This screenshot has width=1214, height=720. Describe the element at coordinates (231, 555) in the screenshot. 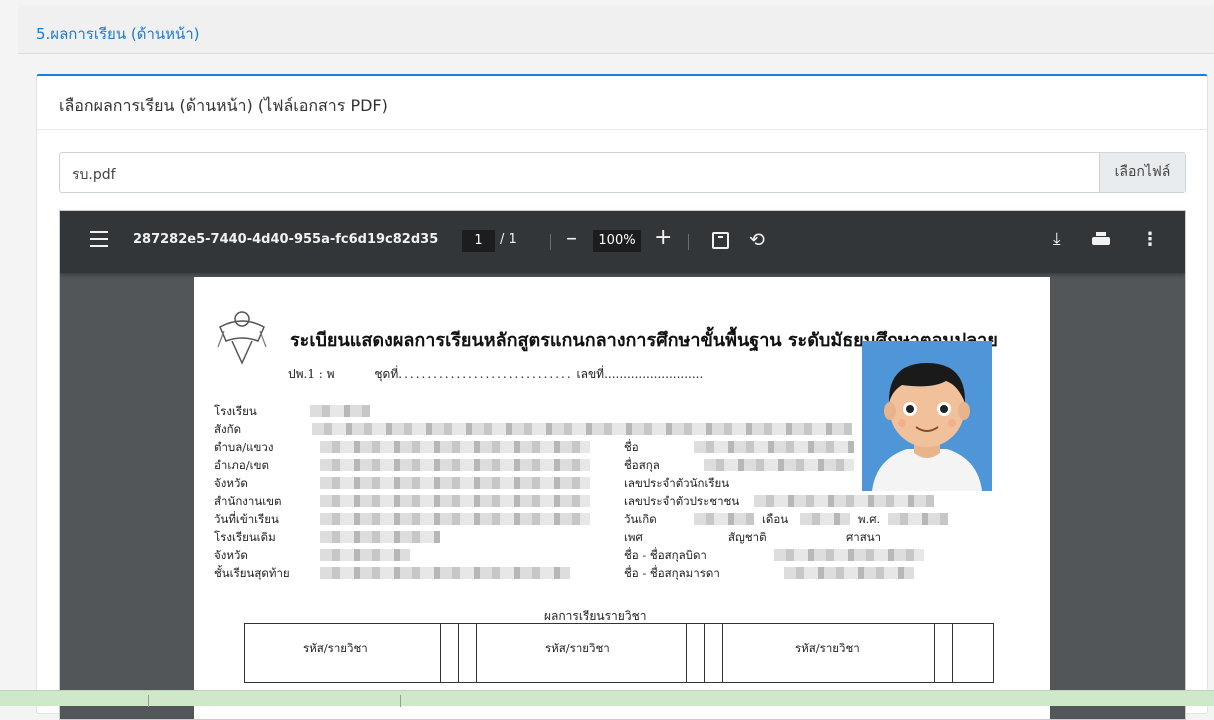

I see `label-previous-province: จังหวัด` at that location.